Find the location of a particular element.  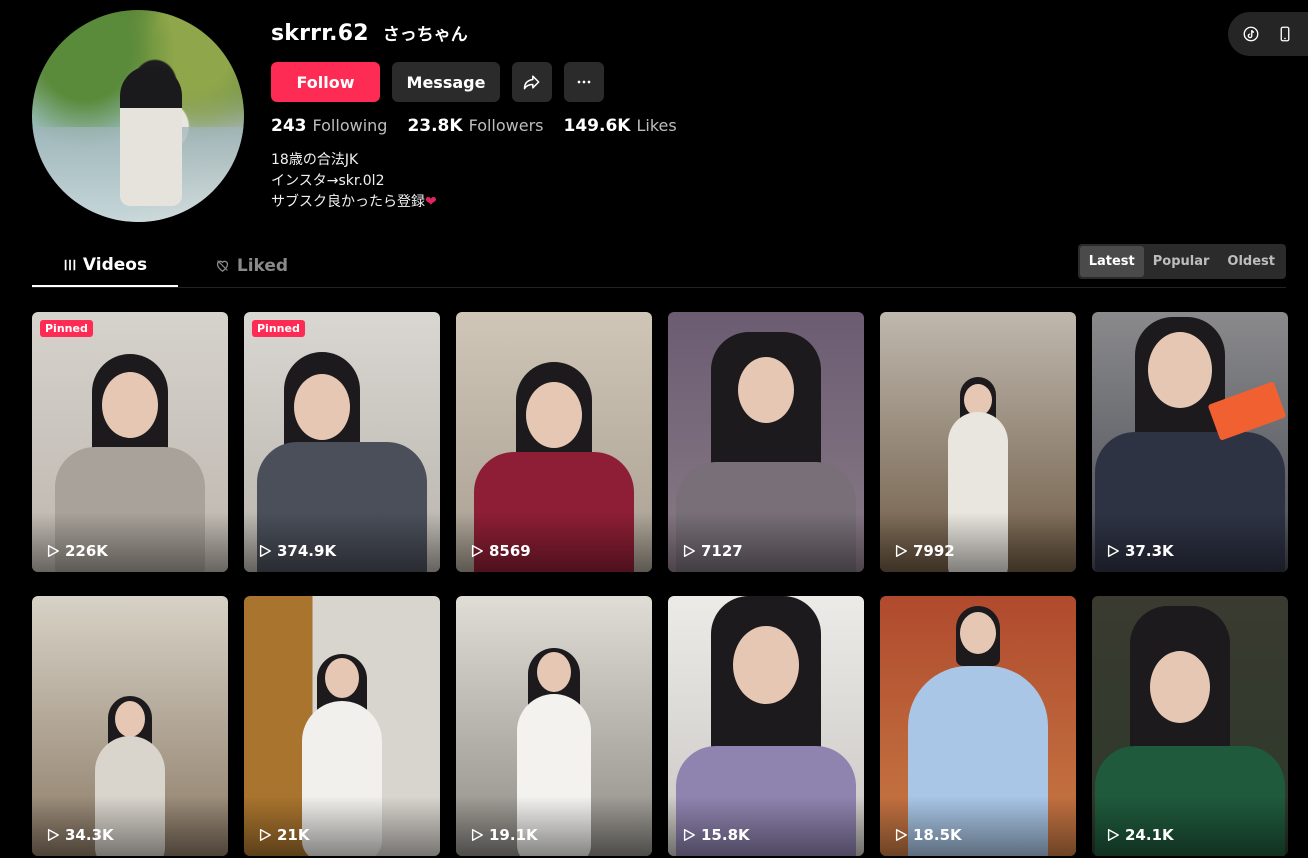

stat-followers: 23.8K Followers is located at coordinates (475, 126).